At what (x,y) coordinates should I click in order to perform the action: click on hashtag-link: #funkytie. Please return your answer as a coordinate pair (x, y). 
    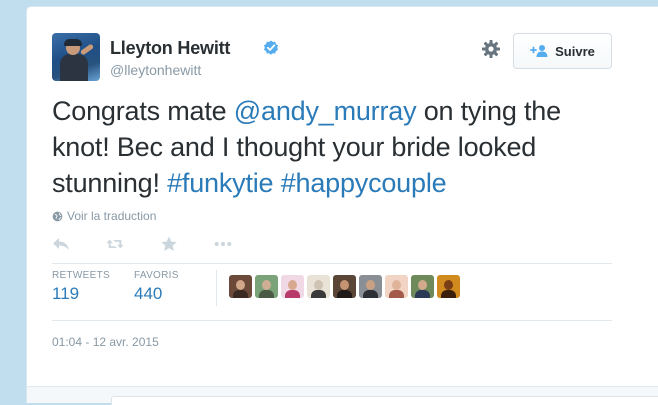
    Looking at the image, I should click on (220, 183).